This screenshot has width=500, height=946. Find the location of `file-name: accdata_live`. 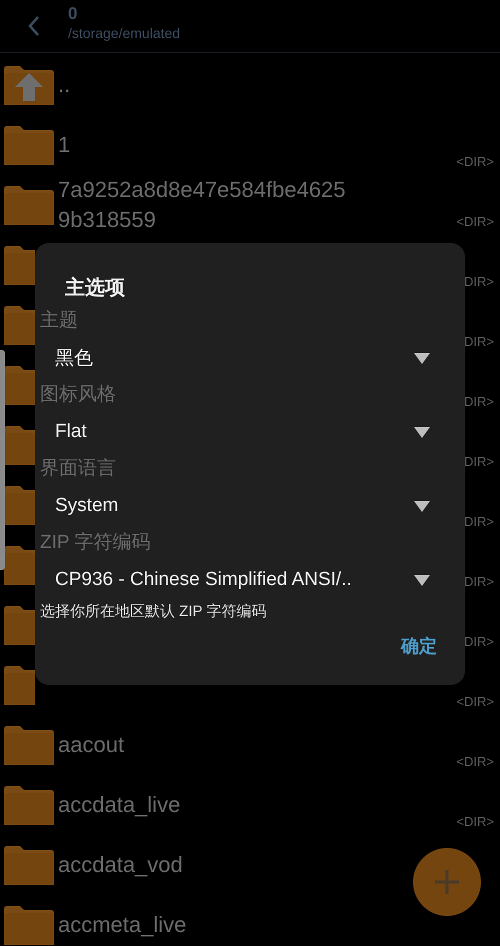

file-name: accdata_live is located at coordinates (207, 805).